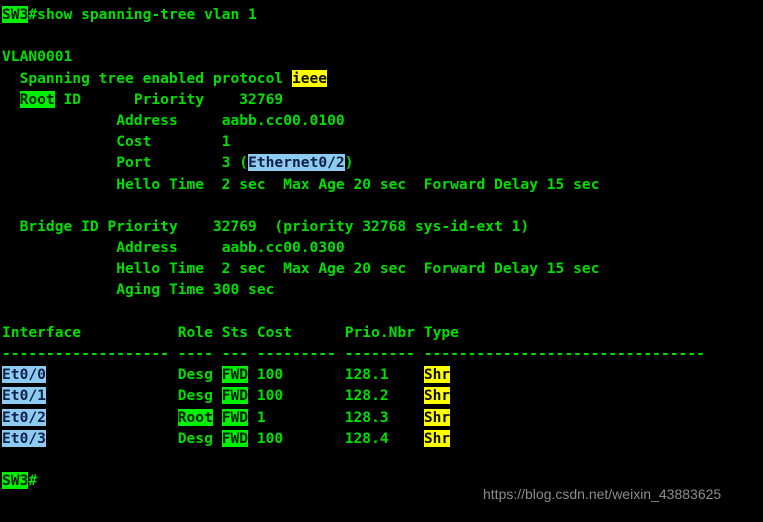 This screenshot has width=763, height=522. What do you see at coordinates (381, 78) in the screenshot?
I see `spanning-tree-protocol-line: Spanning tree enabled protocol ieee` at bounding box center [381, 78].